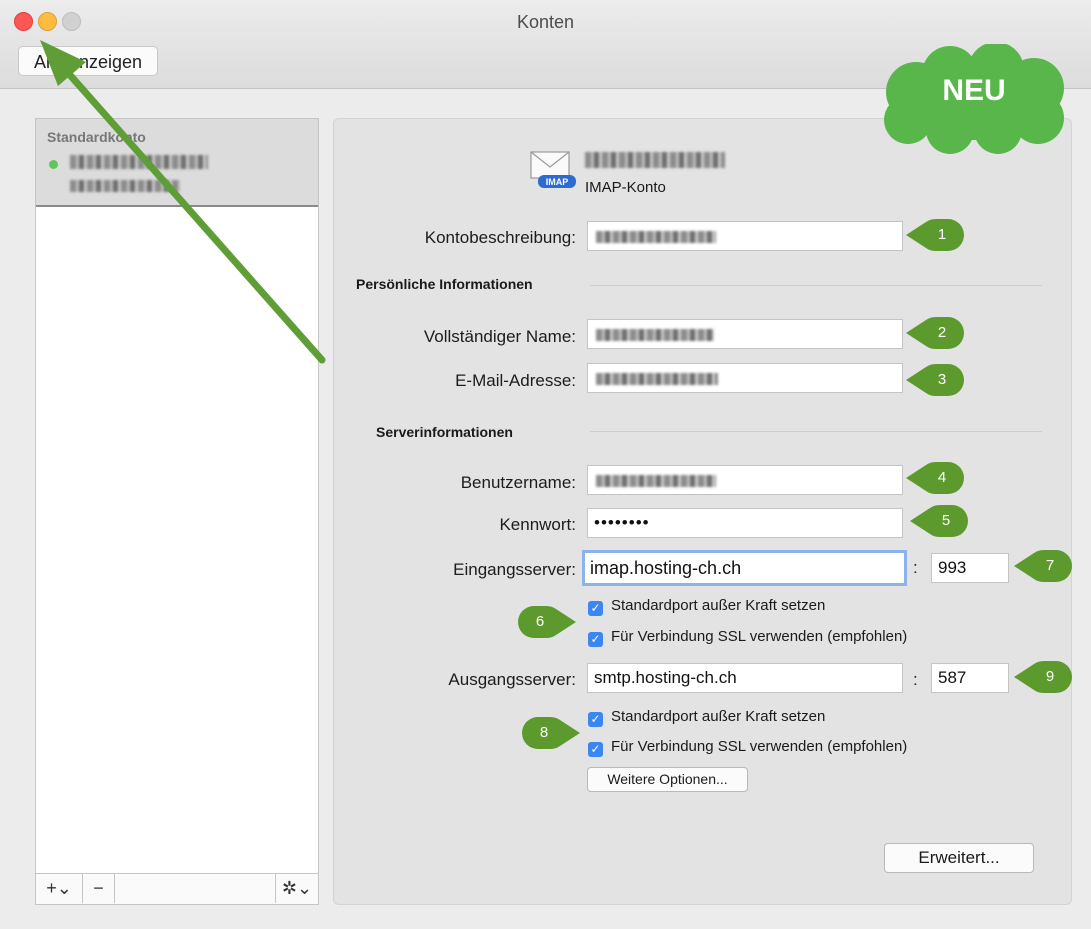 Image resolution: width=1091 pixels, height=929 pixels. I want to click on server-info-heading: Serverinformationen, so click(444, 432).